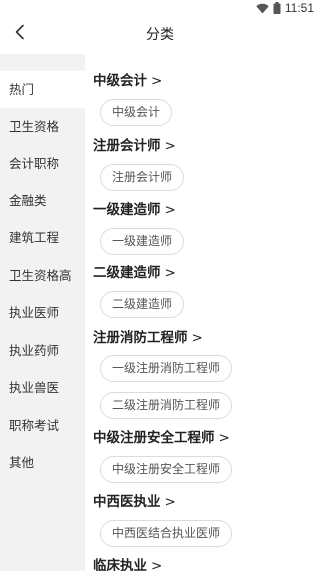 This screenshot has height=571, width=320. What do you see at coordinates (127, 502) in the screenshot?
I see `section-title-label: 中西医执业` at bounding box center [127, 502].